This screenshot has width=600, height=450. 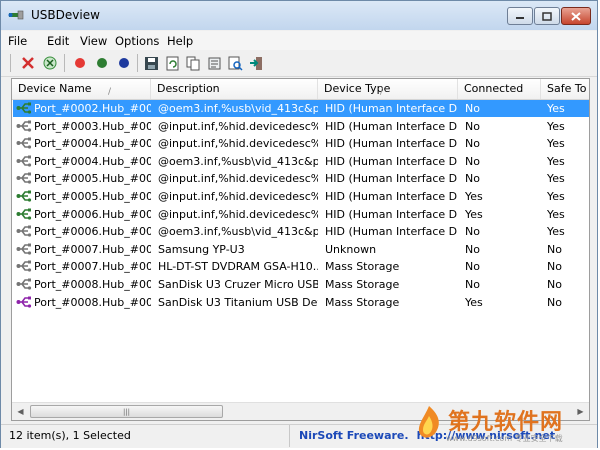 What do you see at coordinates (568, 88) in the screenshot?
I see `column-safe-label: Safe To U` at bounding box center [568, 88].